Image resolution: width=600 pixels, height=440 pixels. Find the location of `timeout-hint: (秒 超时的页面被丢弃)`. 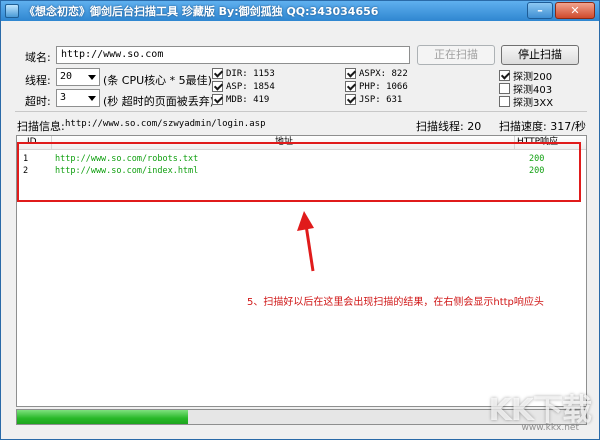

timeout-hint: (秒 超时的页面被丢弃) is located at coordinates (159, 101).